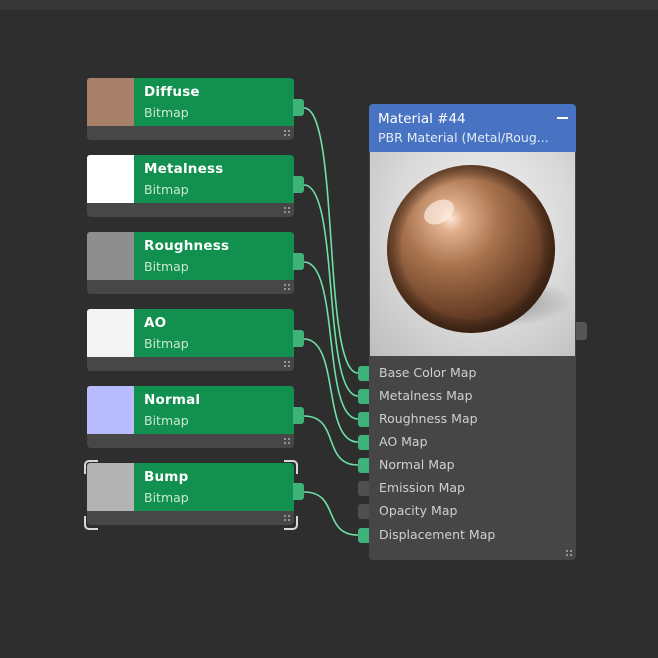  I want to click on roughness-input-port, so click(363, 419).